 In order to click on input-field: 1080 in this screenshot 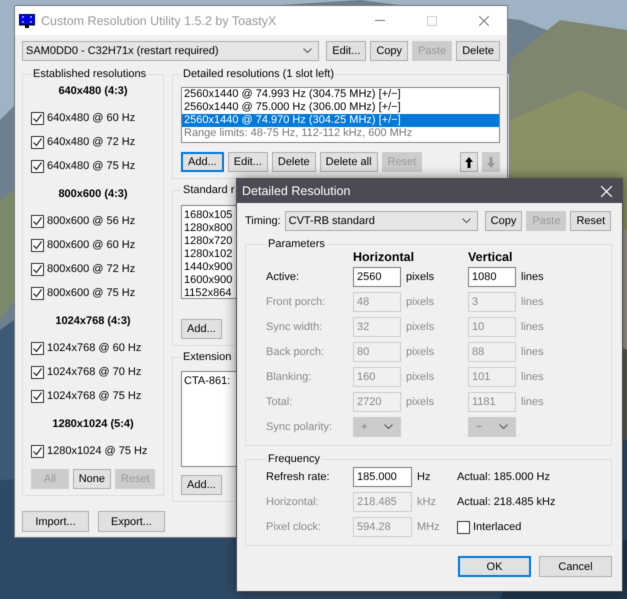, I will do `click(492, 277)`.